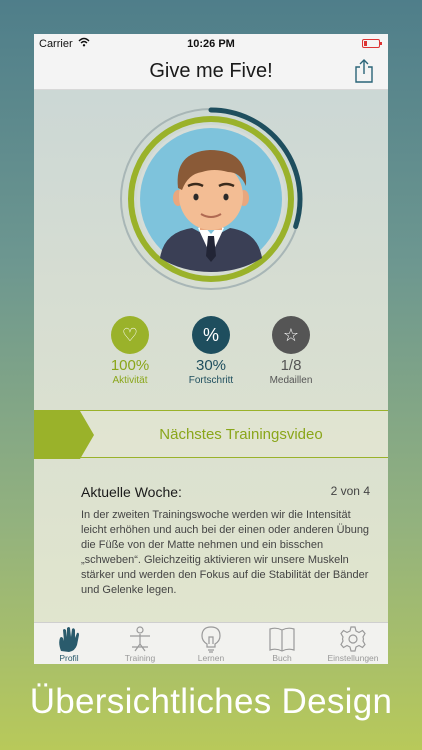 The width and height of the screenshot is (422, 750). I want to click on tab-label: Einstellungen, so click(353, 658).